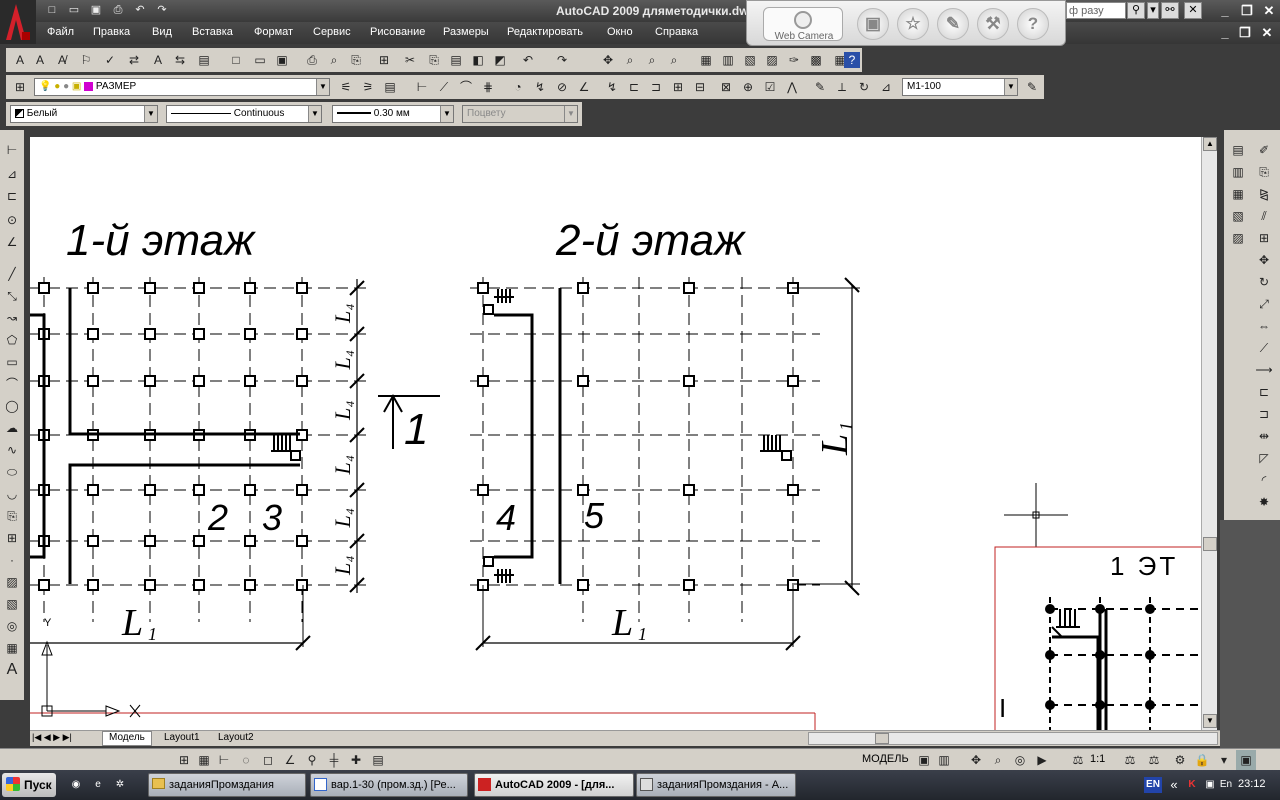 This screenshot has width=1280, height=800. Describe the element at coordinates (162, 32) in the screenshot. I see `menu-view: Вид` at that location.